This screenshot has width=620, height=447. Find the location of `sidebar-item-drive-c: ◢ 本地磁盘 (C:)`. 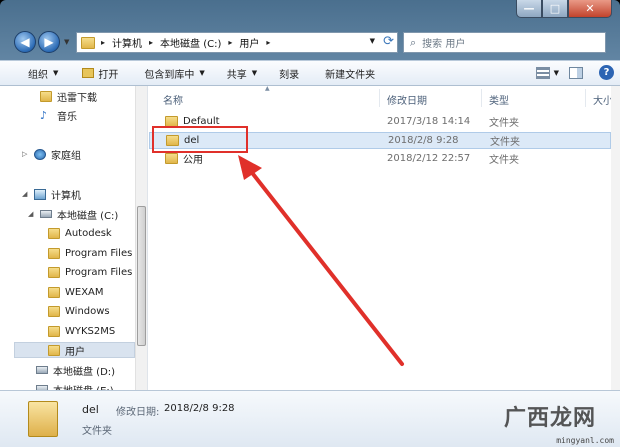

sidebar-item-drive-c: ◢ 本地磁盘 (C:) is located at coordinates (73, 214).